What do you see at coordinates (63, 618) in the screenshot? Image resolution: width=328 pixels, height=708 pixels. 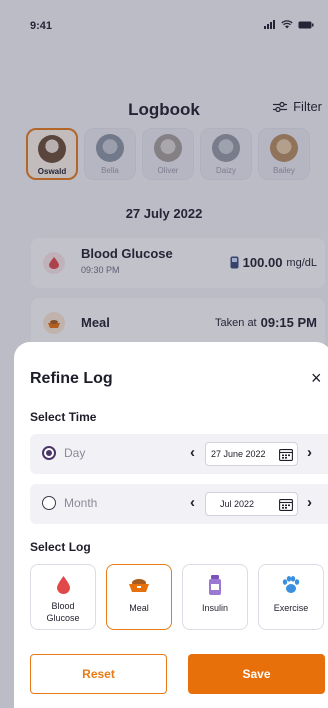 I see `category-label-line2: Glucose` at bounding box center [63, 618].